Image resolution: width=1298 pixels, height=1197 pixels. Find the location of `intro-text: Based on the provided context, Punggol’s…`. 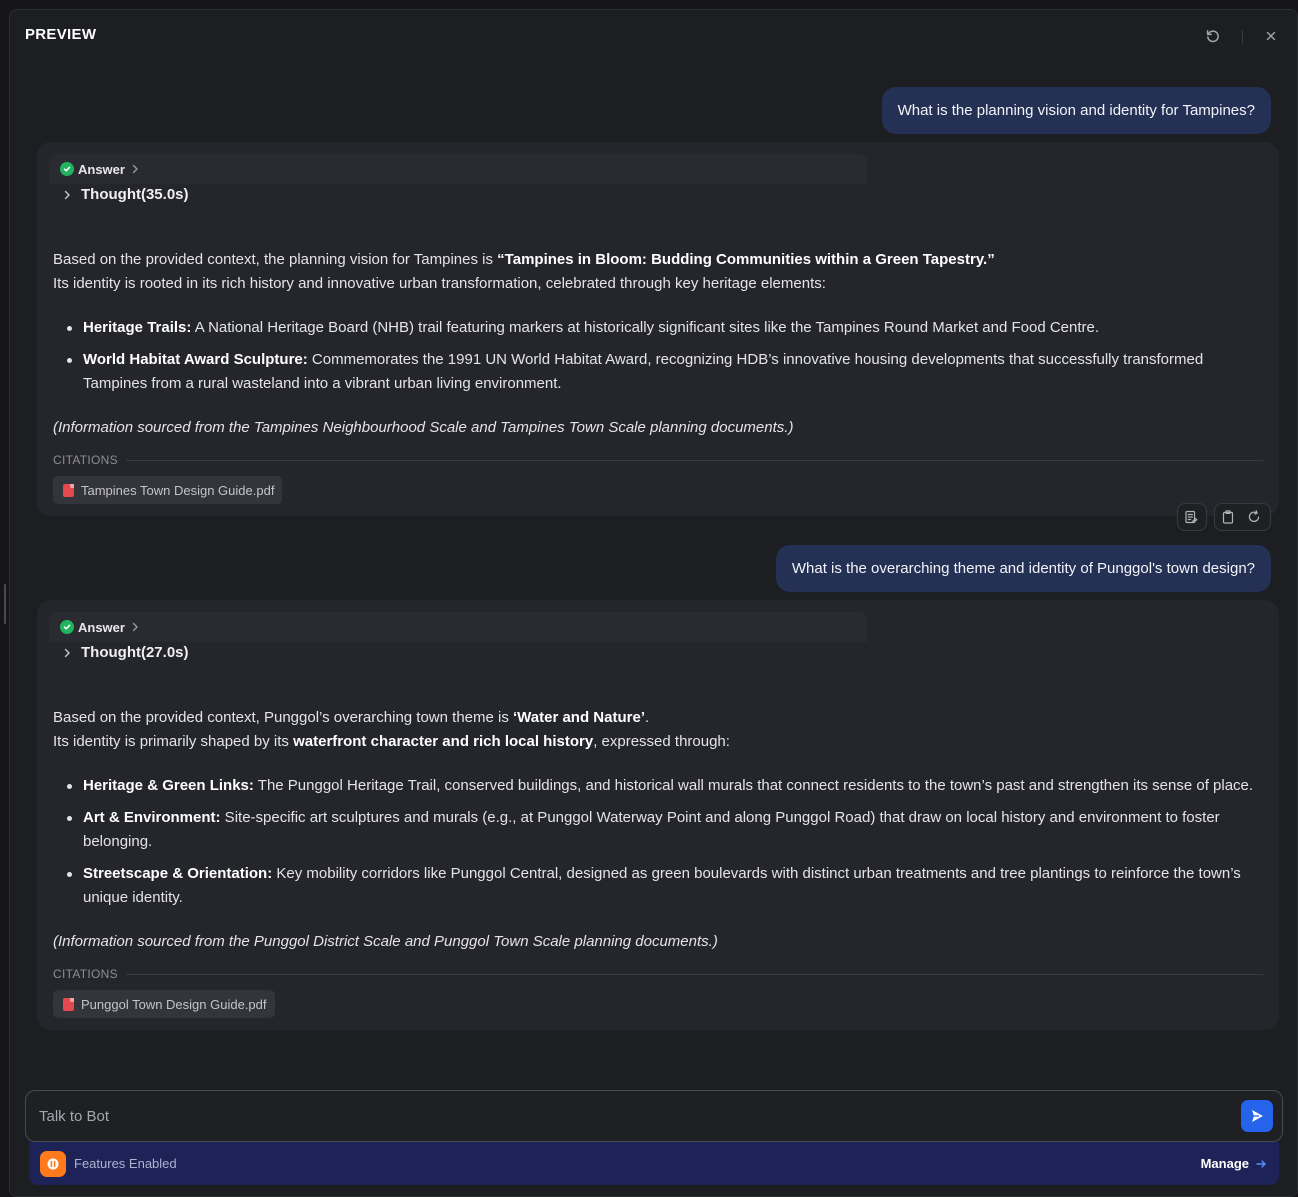

intro-text: Based on the provided context, Punggol’s… is located at coordinates (283, 717).